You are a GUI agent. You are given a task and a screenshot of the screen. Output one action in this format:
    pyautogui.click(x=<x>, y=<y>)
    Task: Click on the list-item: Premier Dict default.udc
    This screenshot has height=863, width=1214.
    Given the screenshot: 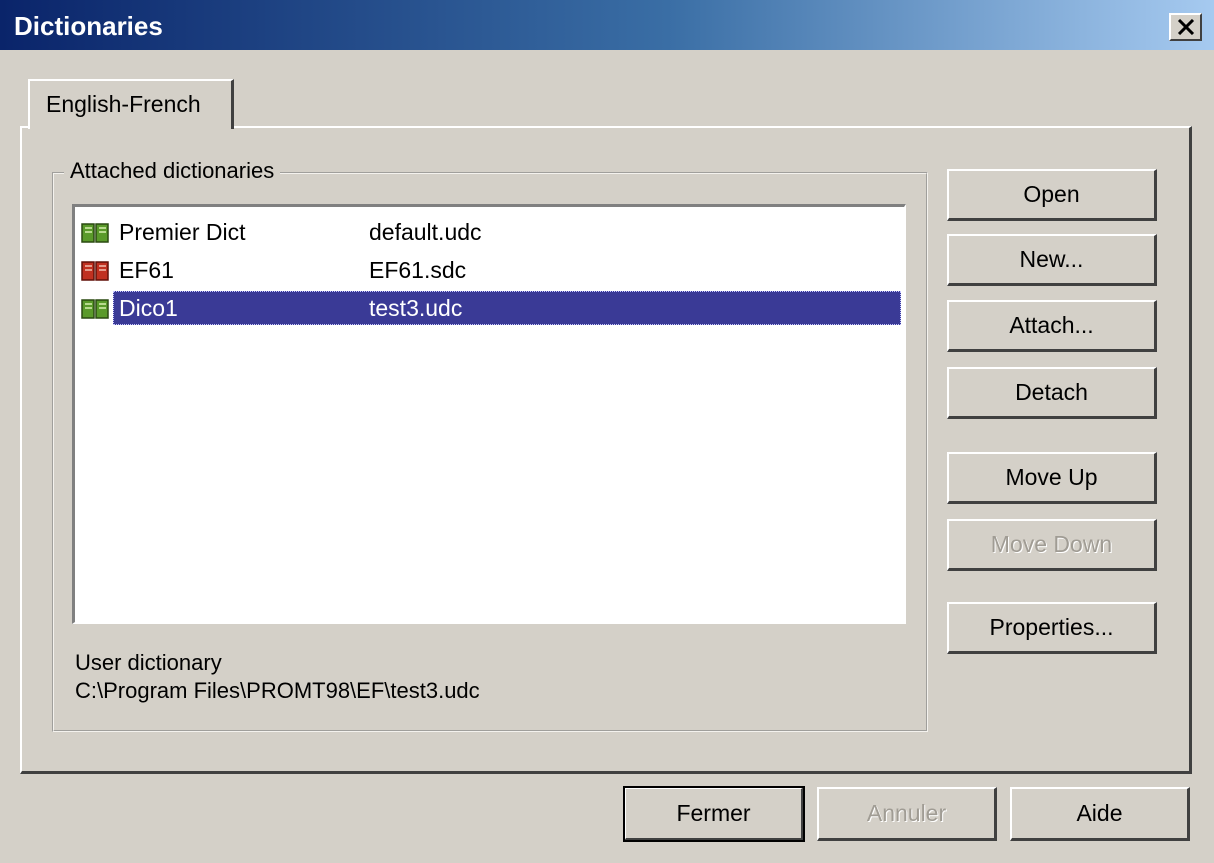 What is the action you would take?
    pyautogui.click(x=489, y=232)
    